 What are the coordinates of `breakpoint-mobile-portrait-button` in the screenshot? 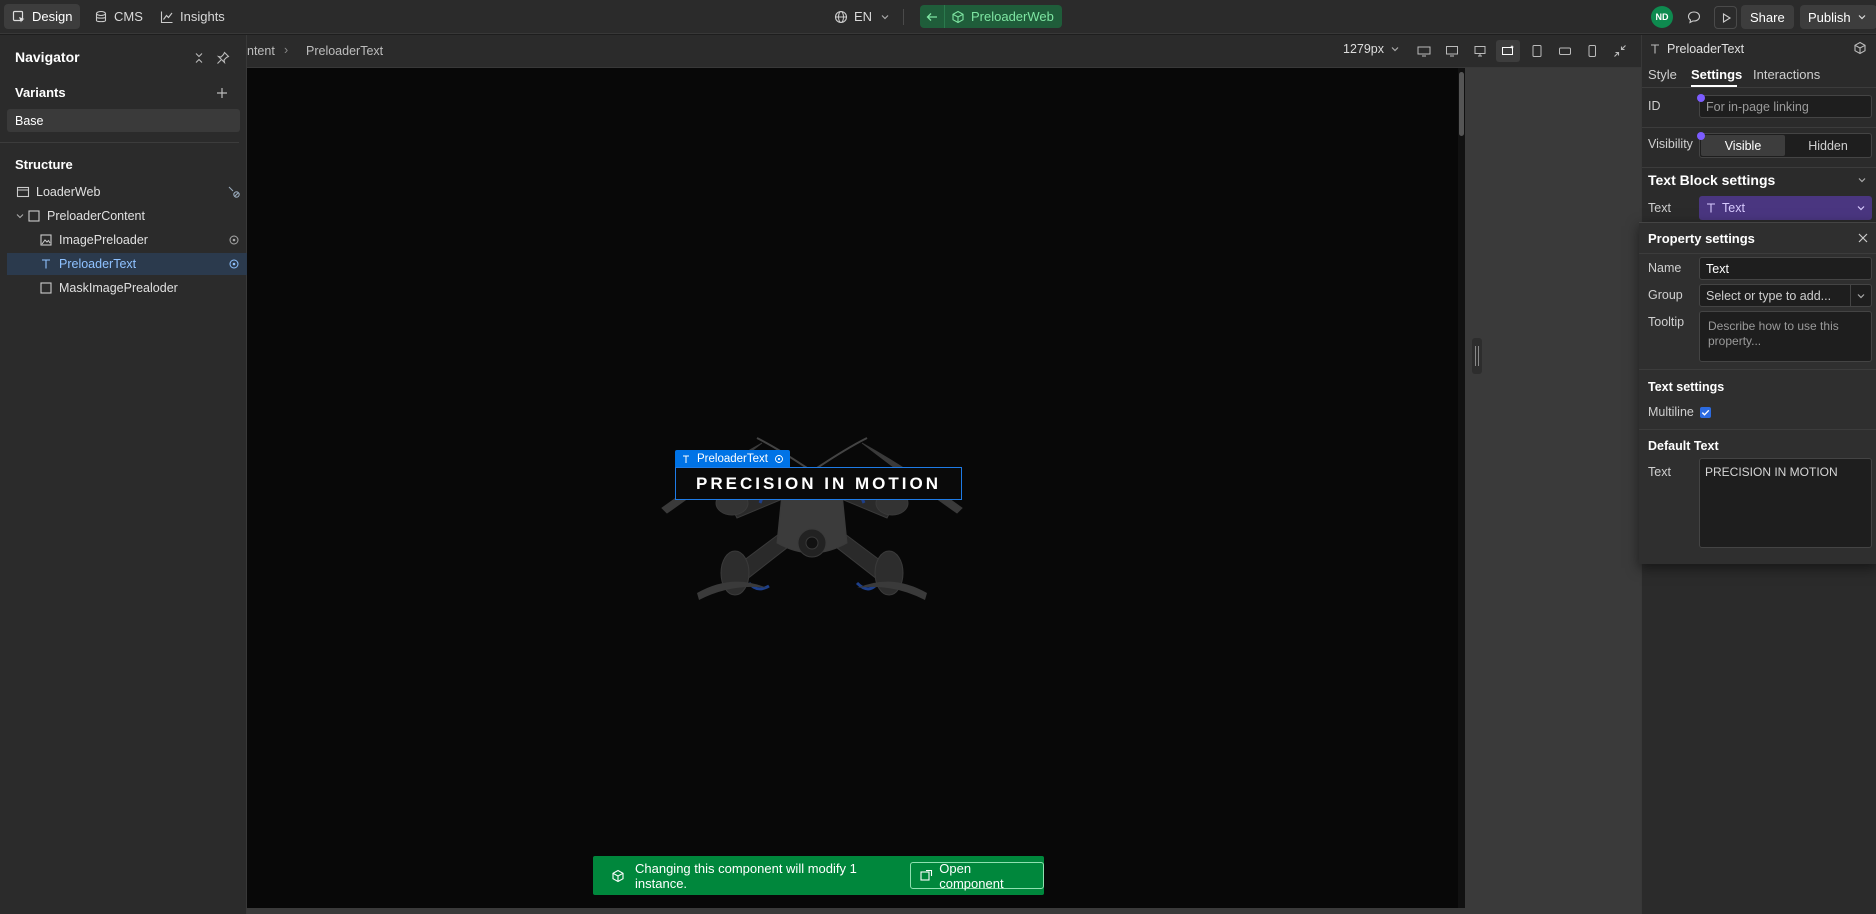 It's located at (1592, 51).